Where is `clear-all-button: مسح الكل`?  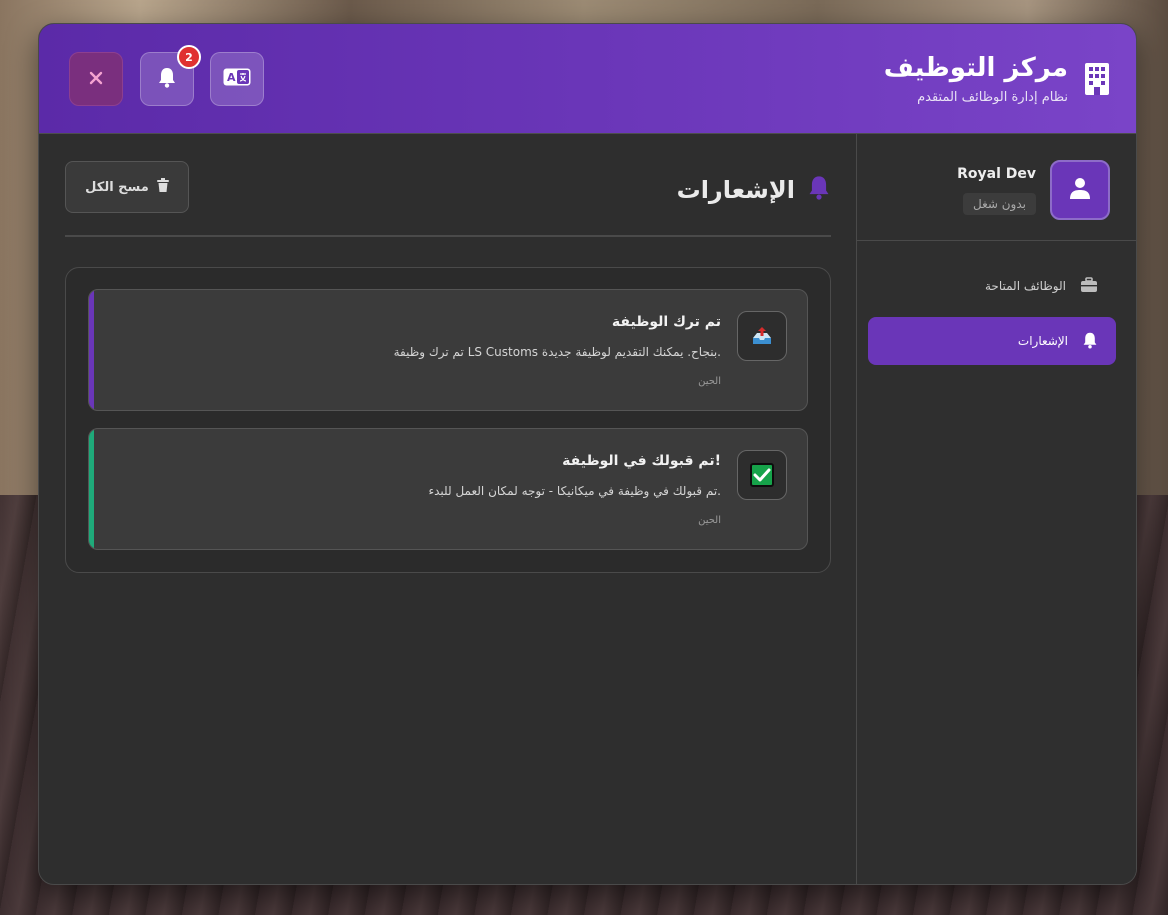 clear-all-button: مسح الكل is located at coordinates (127, 187).